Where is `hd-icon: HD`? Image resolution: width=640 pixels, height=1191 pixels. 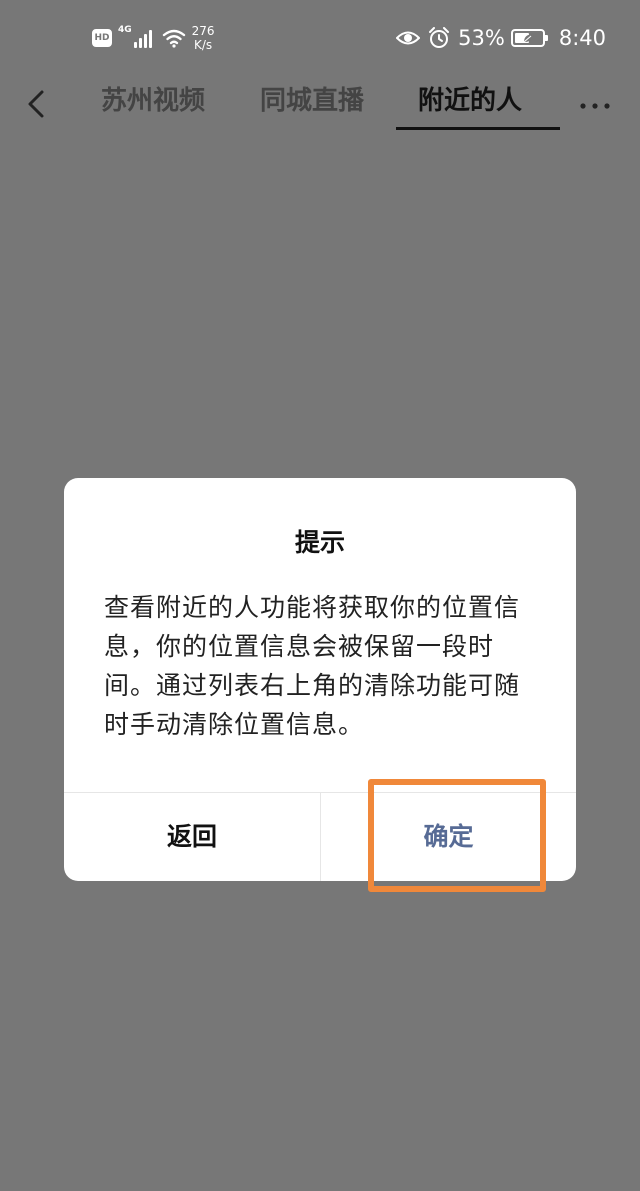 hd-icon: HD is located at coordinates (102, 38).